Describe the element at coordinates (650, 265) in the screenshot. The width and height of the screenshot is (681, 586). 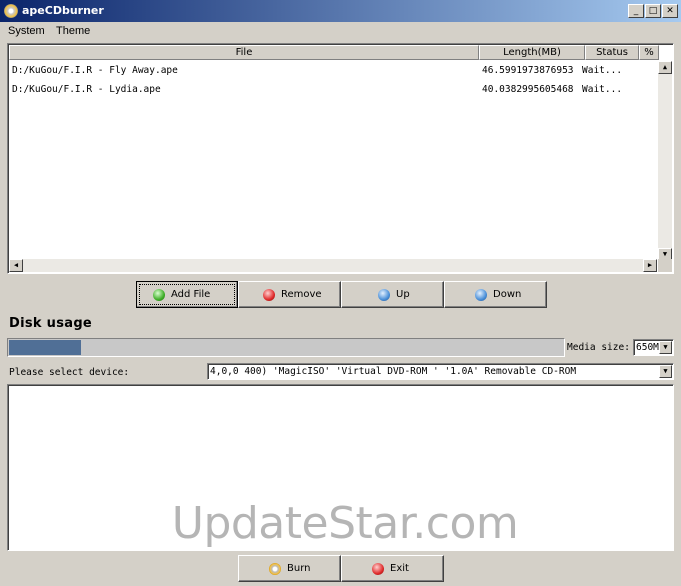
I see `scroll-right-arrow-icon: ▶` at that location.